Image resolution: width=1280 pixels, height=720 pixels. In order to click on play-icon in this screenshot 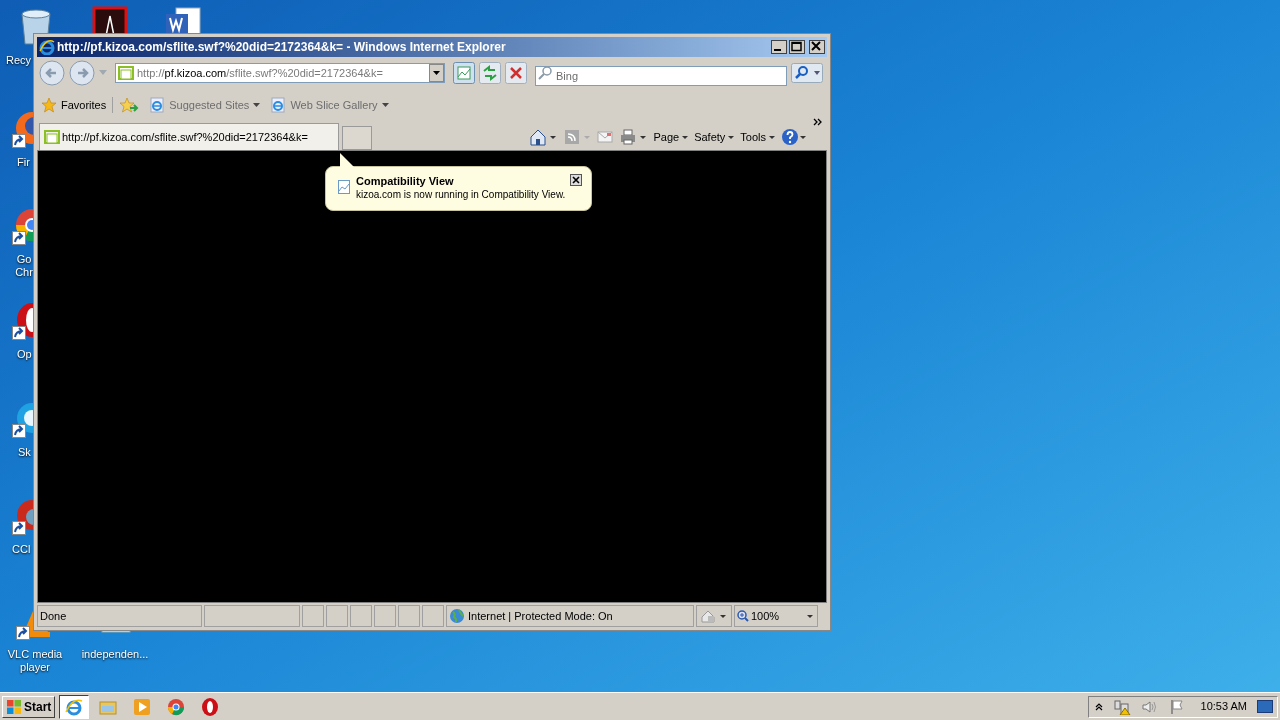, I will do `click(142, 706)`.